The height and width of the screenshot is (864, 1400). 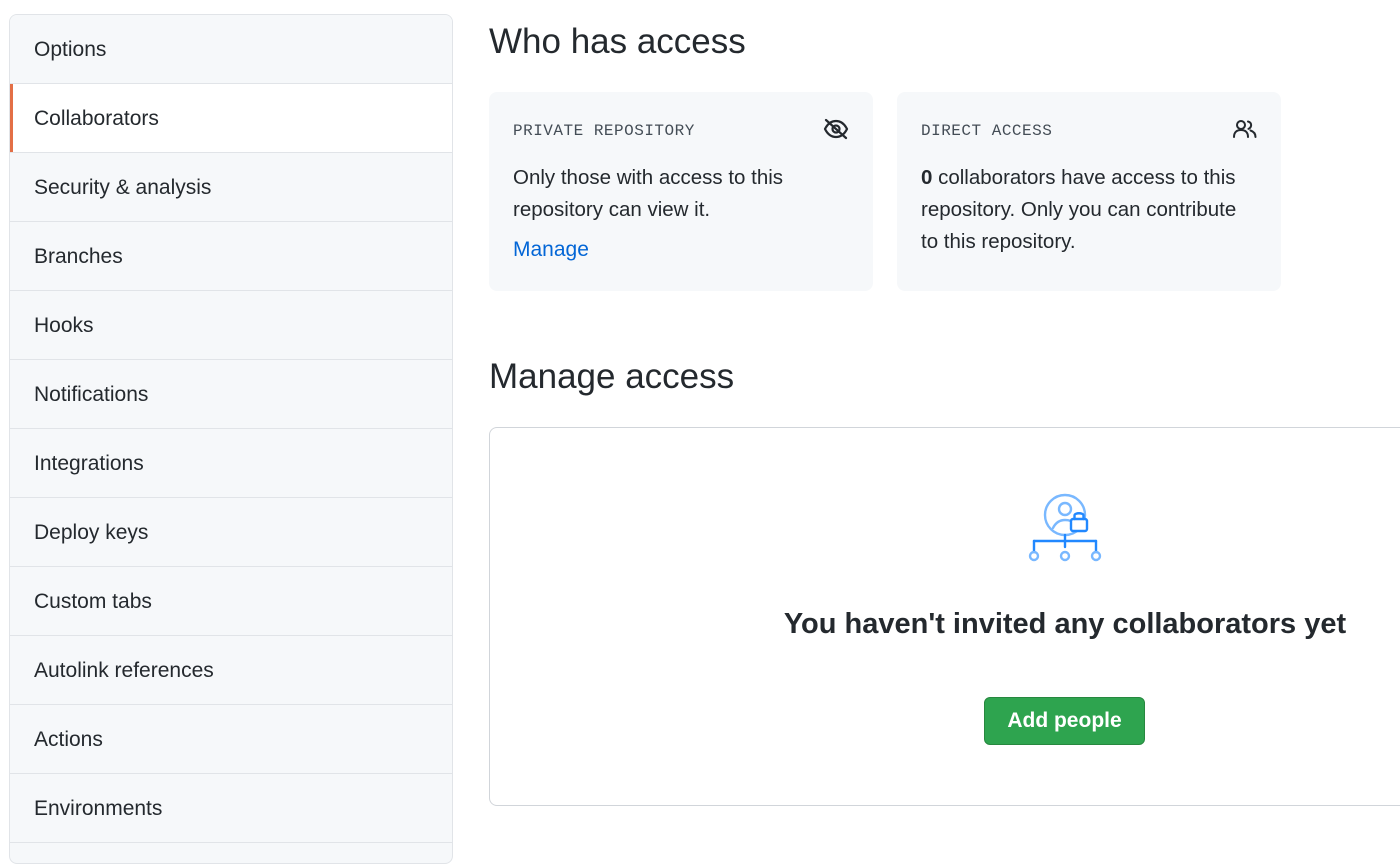 I want to click on sidebar-item-notifications: Notifications, so click(x=231, y=394).